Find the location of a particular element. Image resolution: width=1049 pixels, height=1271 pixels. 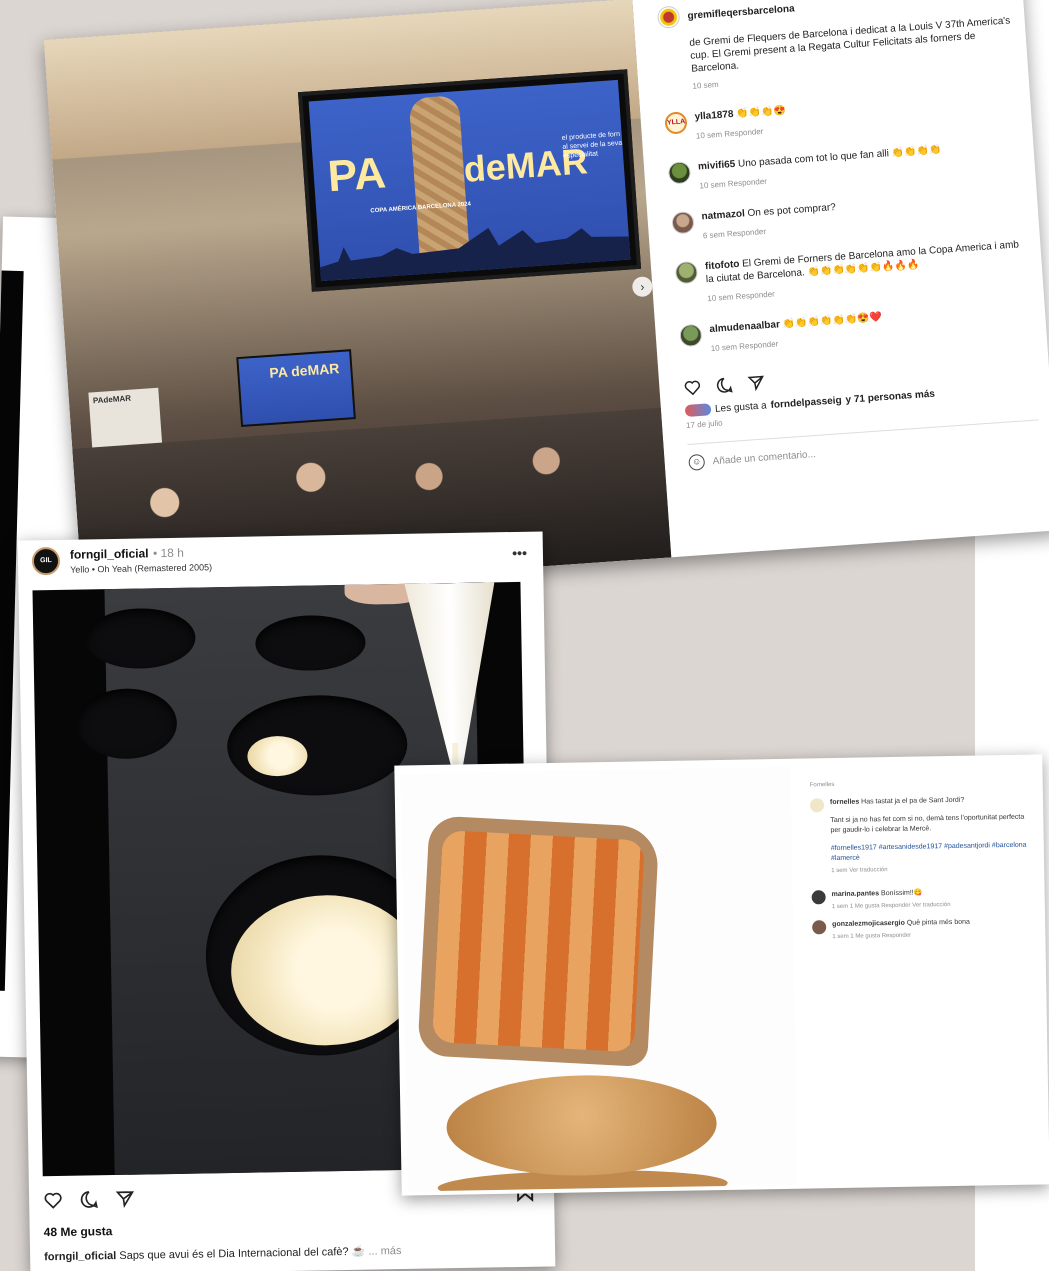

comment: almudenaalbar 👏👏👏👏👏👏😍❤️ 10 sem Responder is located at coordinates (855, 329).